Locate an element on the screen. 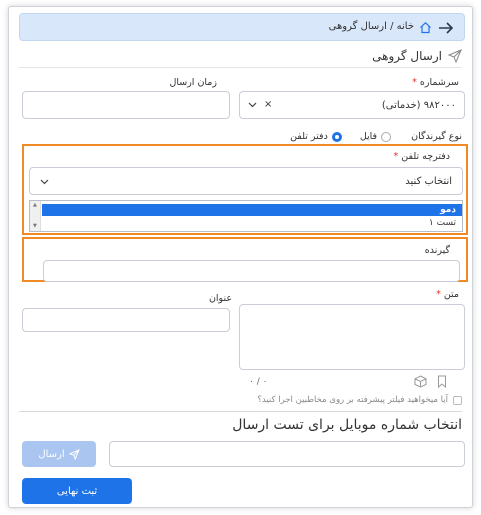 Image resolution: width=481 pixels, height=515 pixels. phonebook-select-placeholder: انتخاب کنید is located at coordinates (428, 181).